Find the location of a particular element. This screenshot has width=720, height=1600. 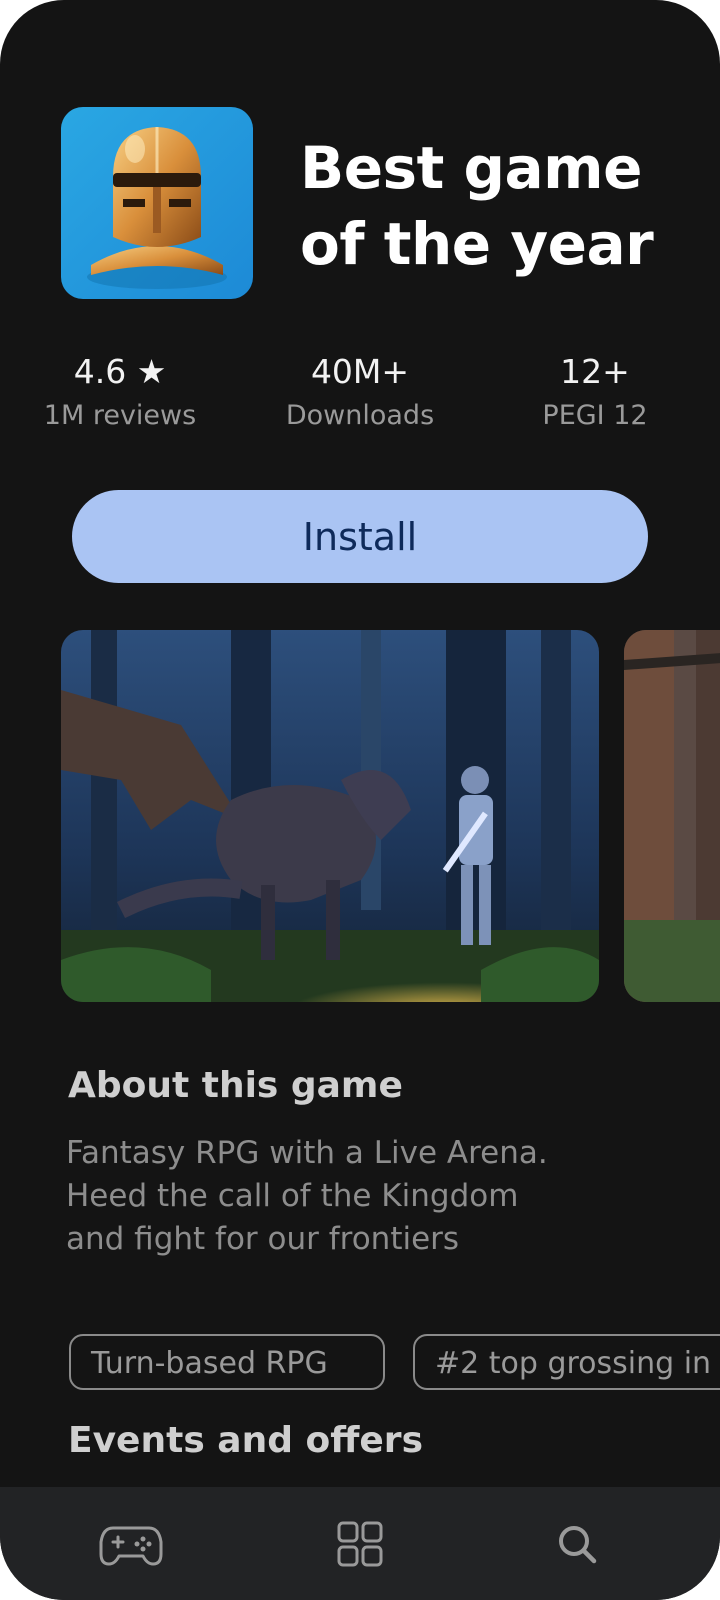

age-rating-stat: 12+ PEGI 12 is located at coordinates (595, 393).